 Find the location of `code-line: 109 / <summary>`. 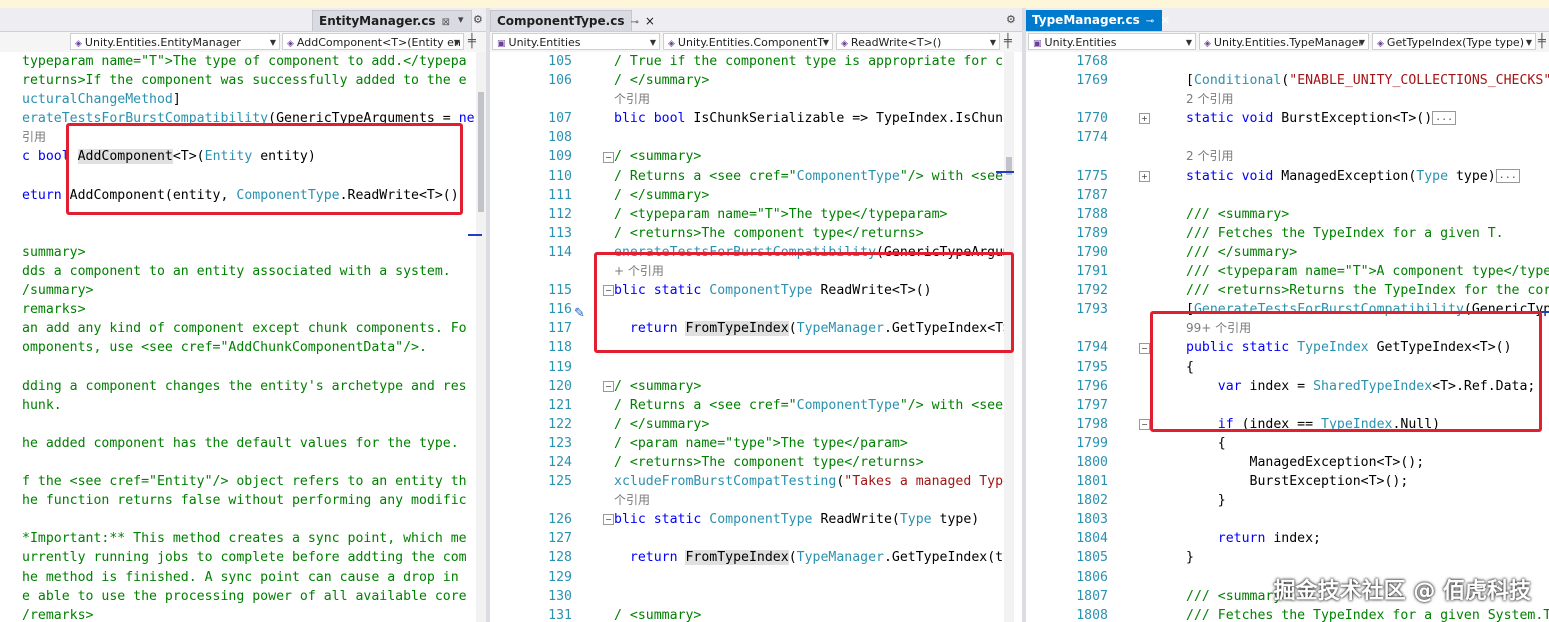

code-line: 109 / <summary> is located at coordinates (756, 156).